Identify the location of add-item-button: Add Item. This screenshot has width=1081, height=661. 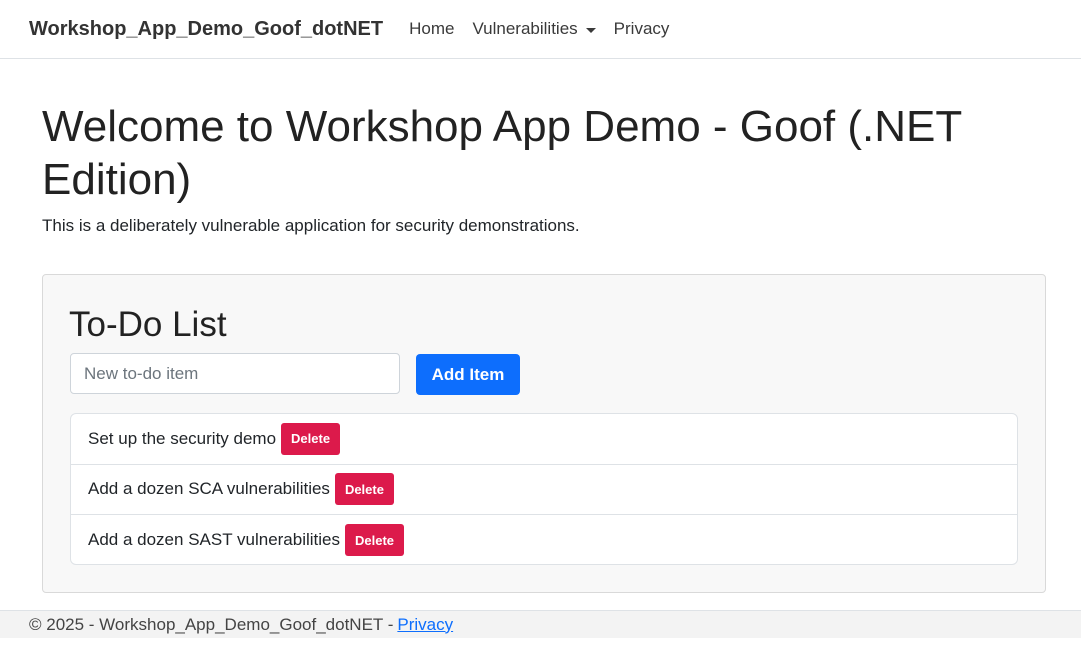
(468, 374).